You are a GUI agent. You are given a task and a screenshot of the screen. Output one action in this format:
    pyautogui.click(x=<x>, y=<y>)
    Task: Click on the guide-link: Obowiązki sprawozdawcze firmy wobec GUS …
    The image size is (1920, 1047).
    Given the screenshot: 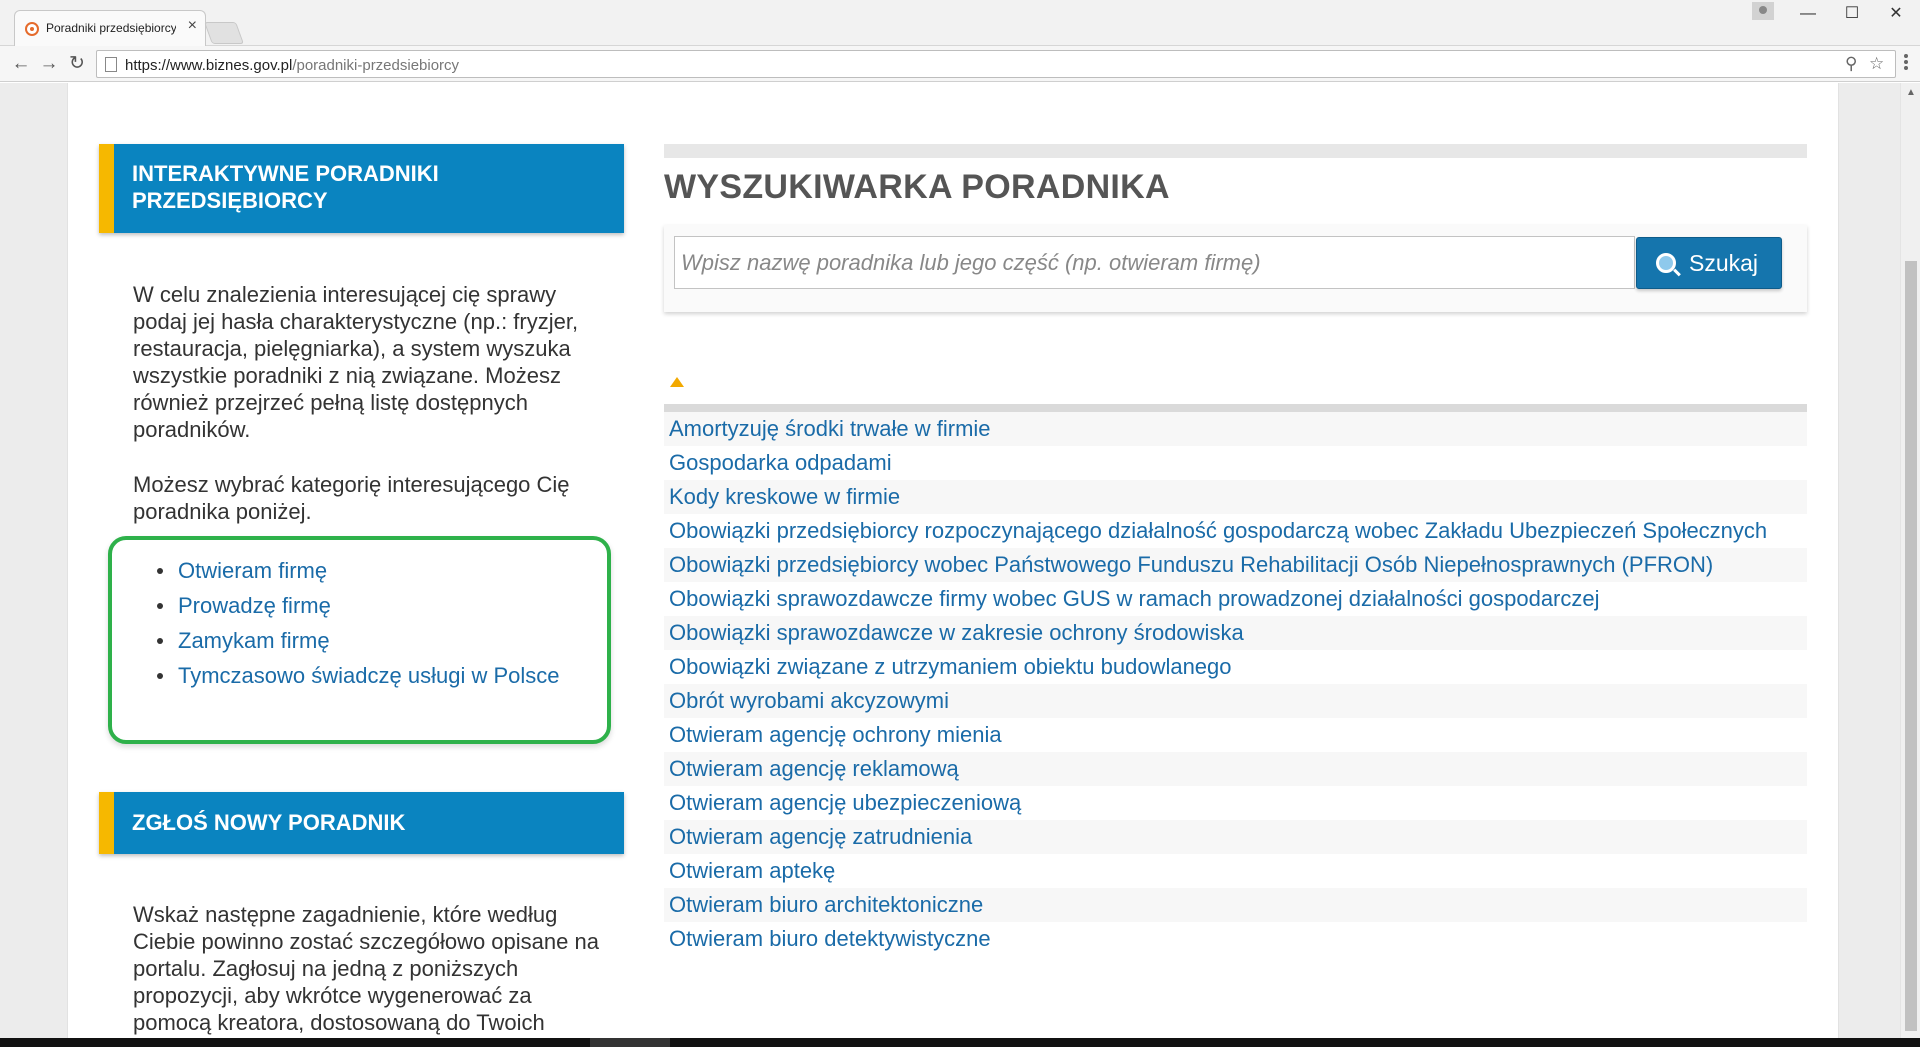 What is the action you would take?
    pyautogui.click(x=1235, y=599)
    